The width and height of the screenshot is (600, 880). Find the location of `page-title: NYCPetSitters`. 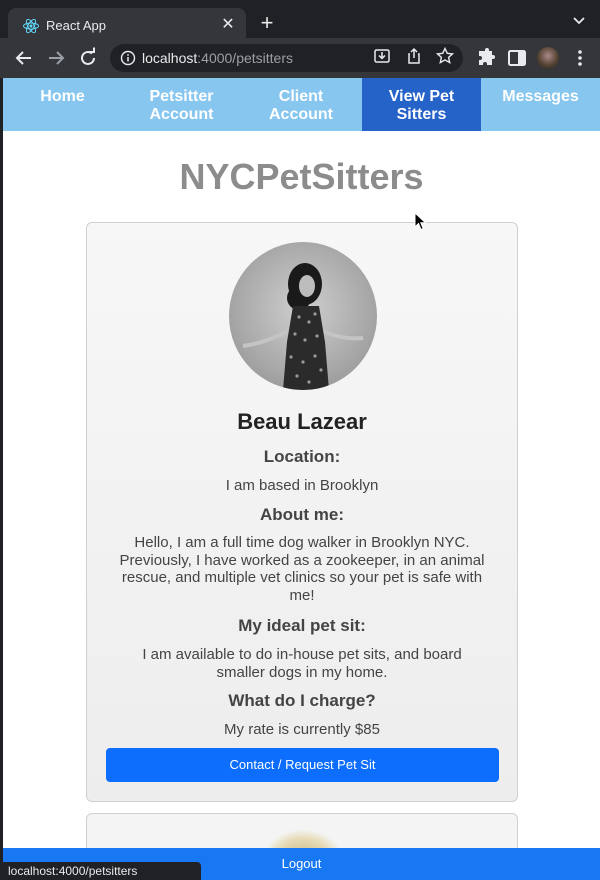

page-title: NYCPetSitters is located at coordinates (301, 176).